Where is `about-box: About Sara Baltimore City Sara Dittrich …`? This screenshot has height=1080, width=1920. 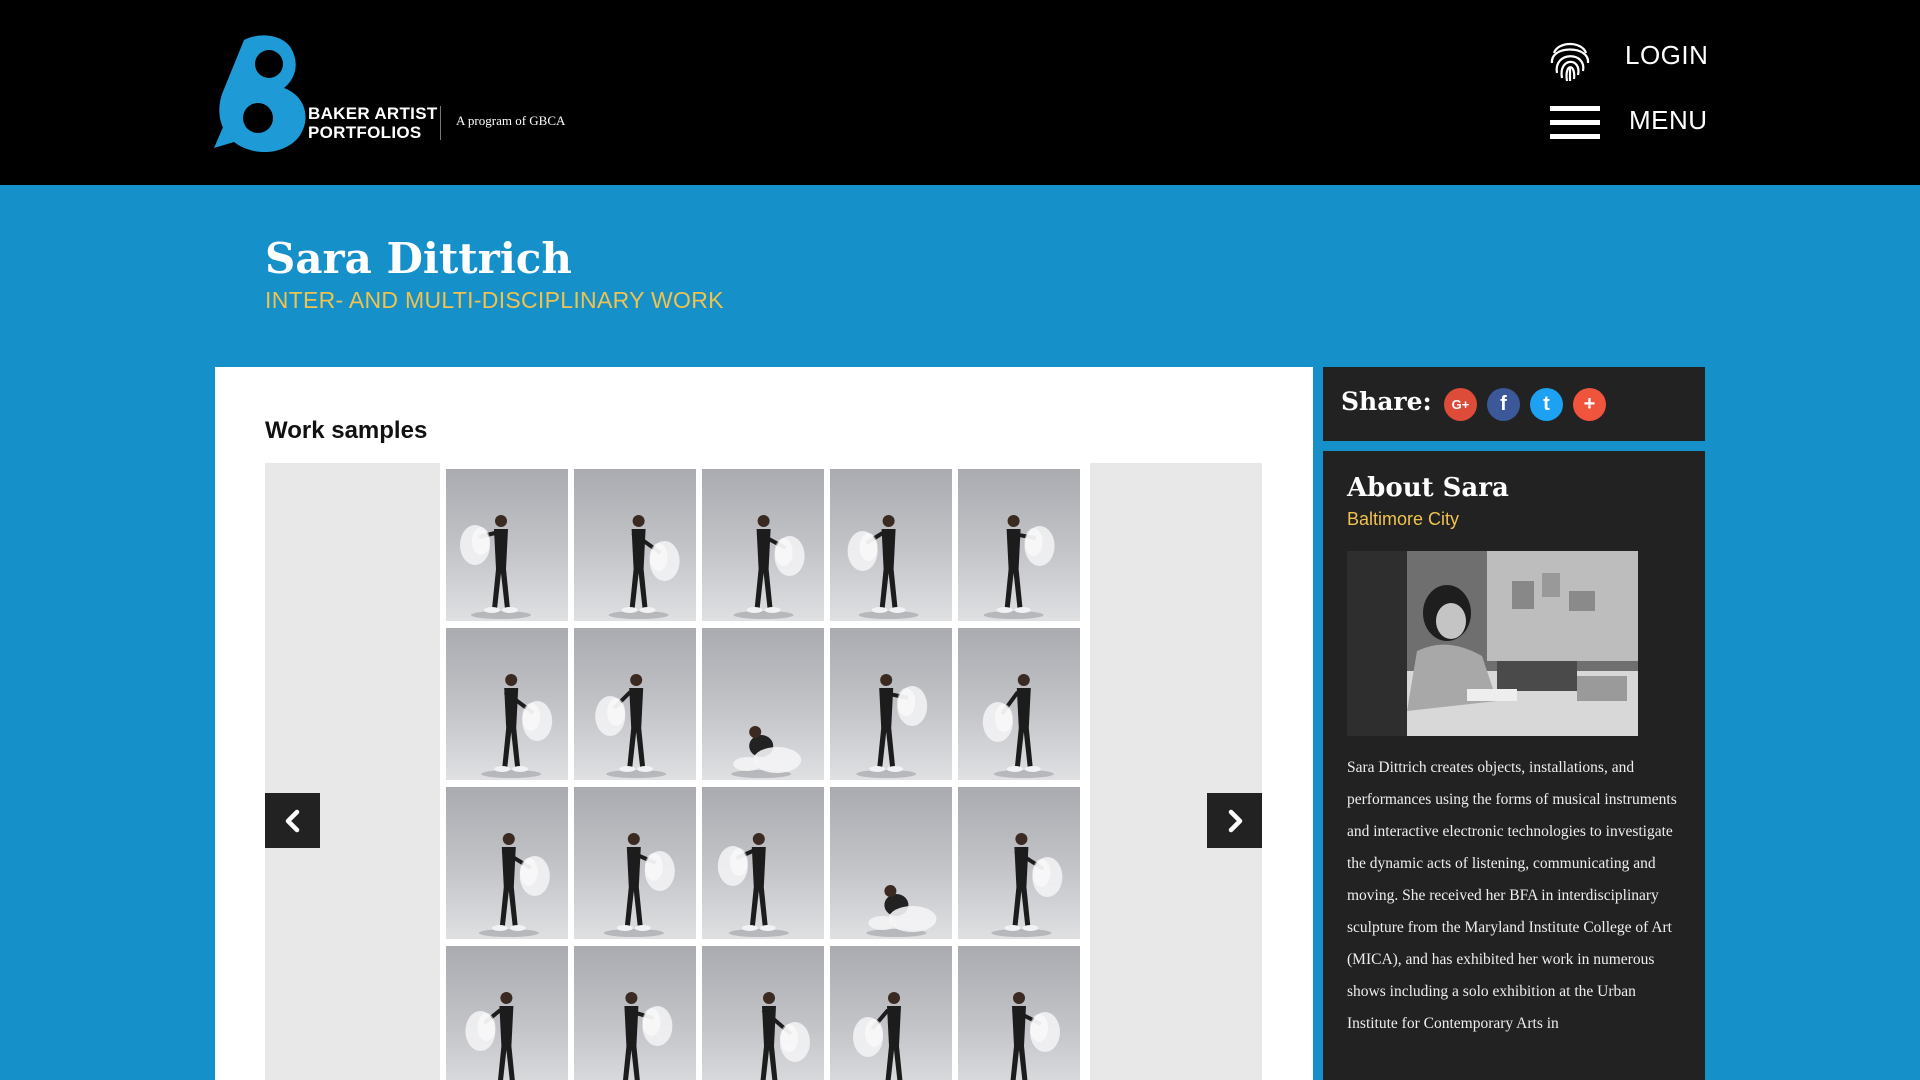
about-box: About Sara Baltimore City Sara Dittrich … is located at coordinates (1514, 765).